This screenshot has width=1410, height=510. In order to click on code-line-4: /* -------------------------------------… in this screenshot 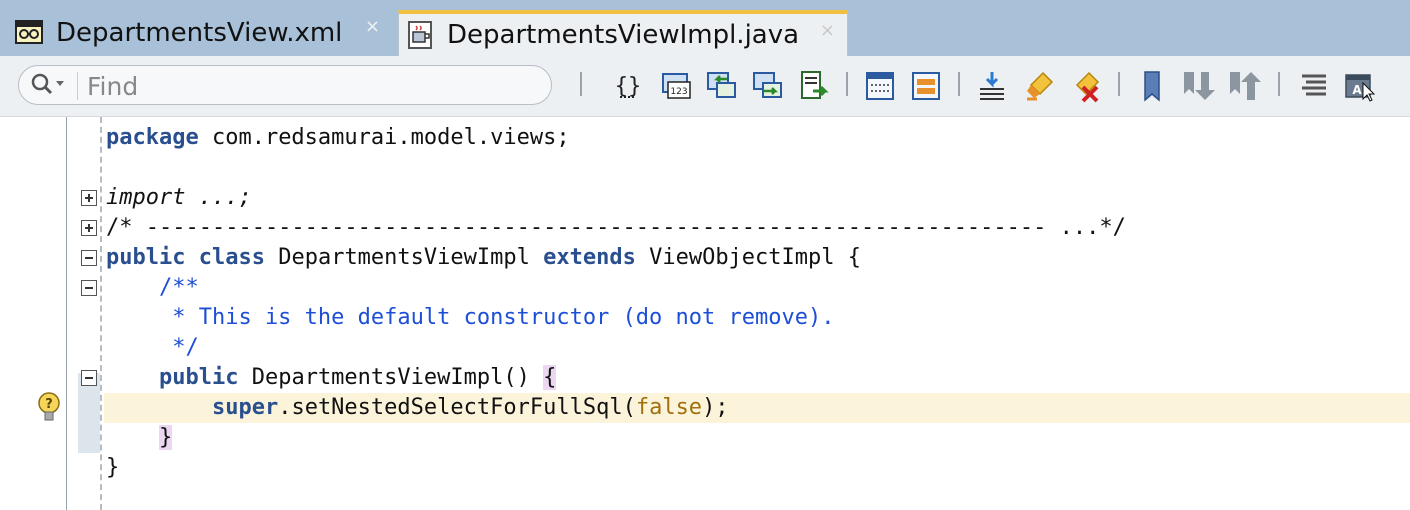, I will do `click(616, 228)`.